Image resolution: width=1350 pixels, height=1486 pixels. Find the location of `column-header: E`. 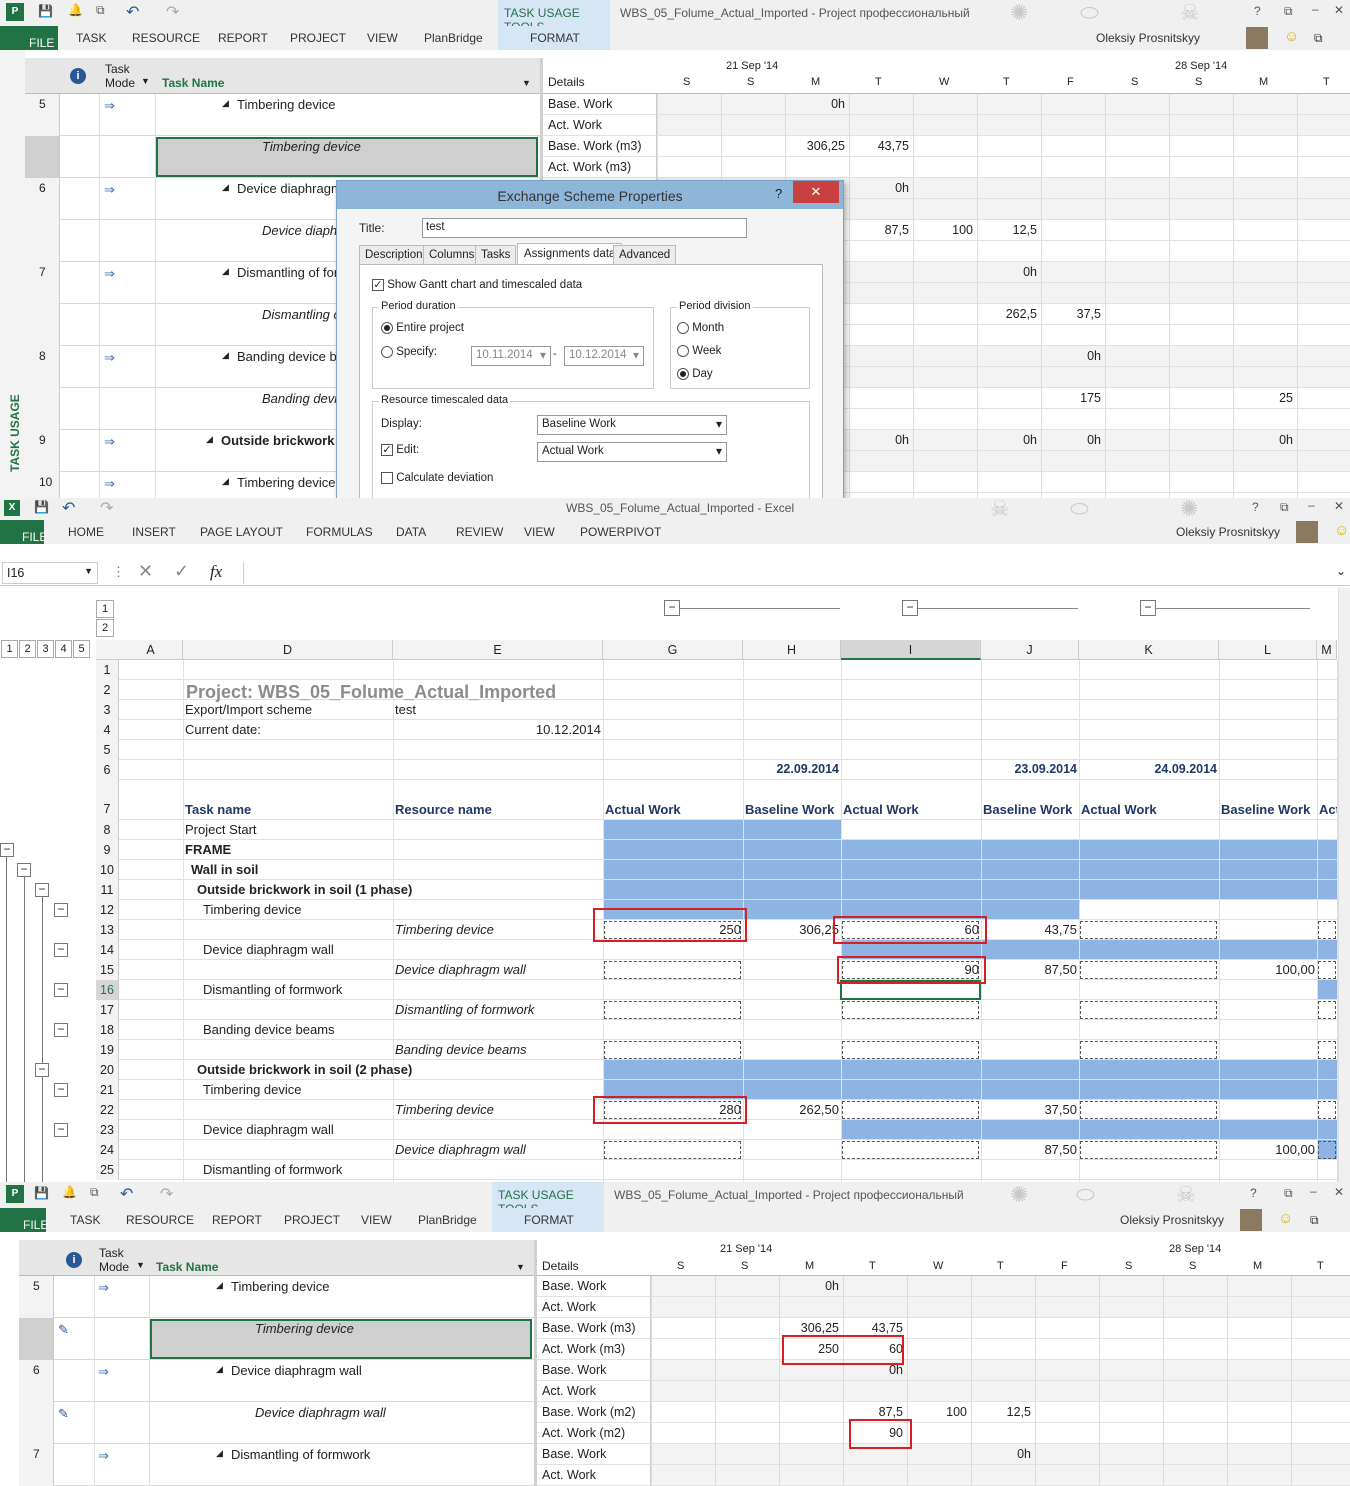

column-header: E is located at coordinates (498, 650).